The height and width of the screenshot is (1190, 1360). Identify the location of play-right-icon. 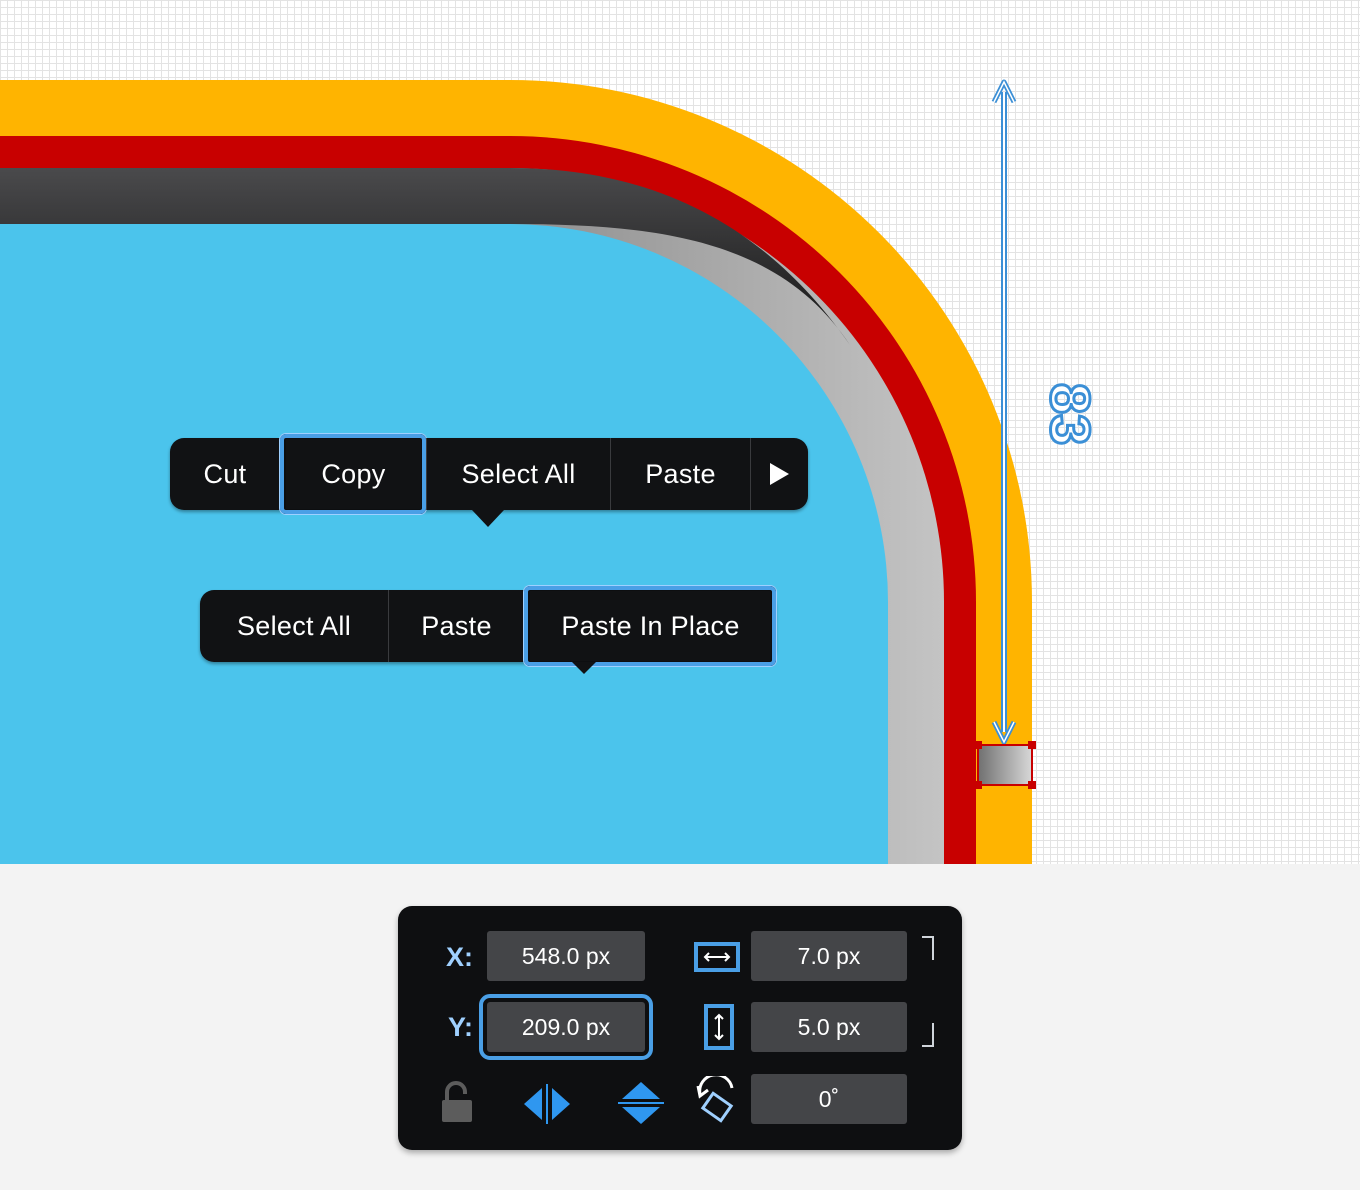
(779, 474).